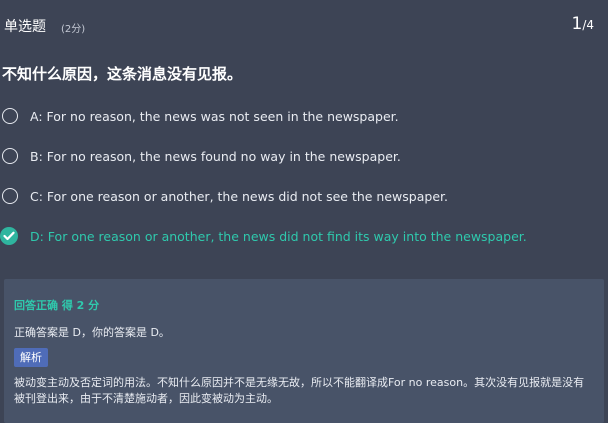 This screenshot has width=608, height=423. Describe the element at coordinates (9, 236) in the screenshot. I see `checkmark-icon` at that location.